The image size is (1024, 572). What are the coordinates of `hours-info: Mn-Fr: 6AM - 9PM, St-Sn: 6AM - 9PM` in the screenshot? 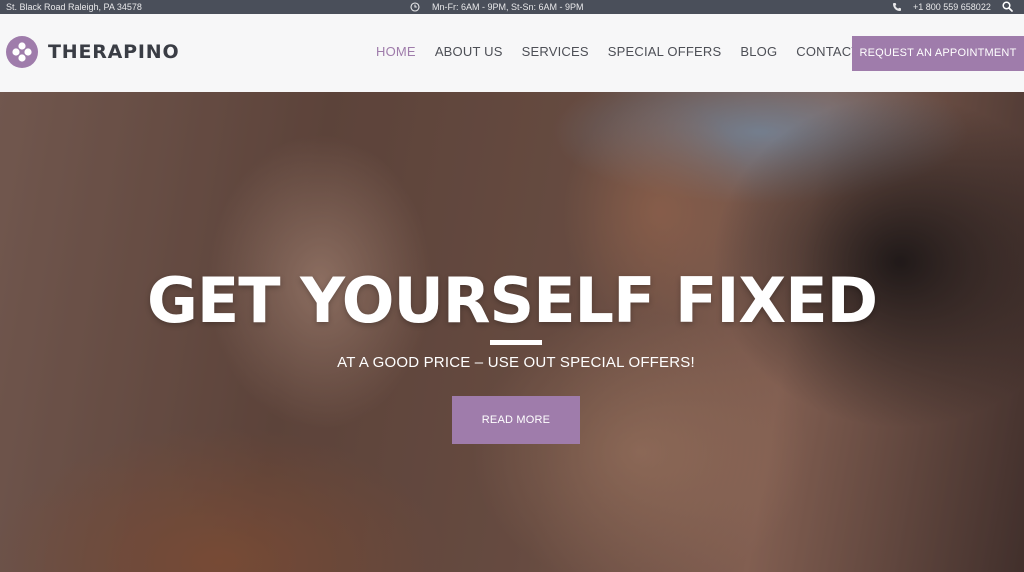 It's located at (497, 7).